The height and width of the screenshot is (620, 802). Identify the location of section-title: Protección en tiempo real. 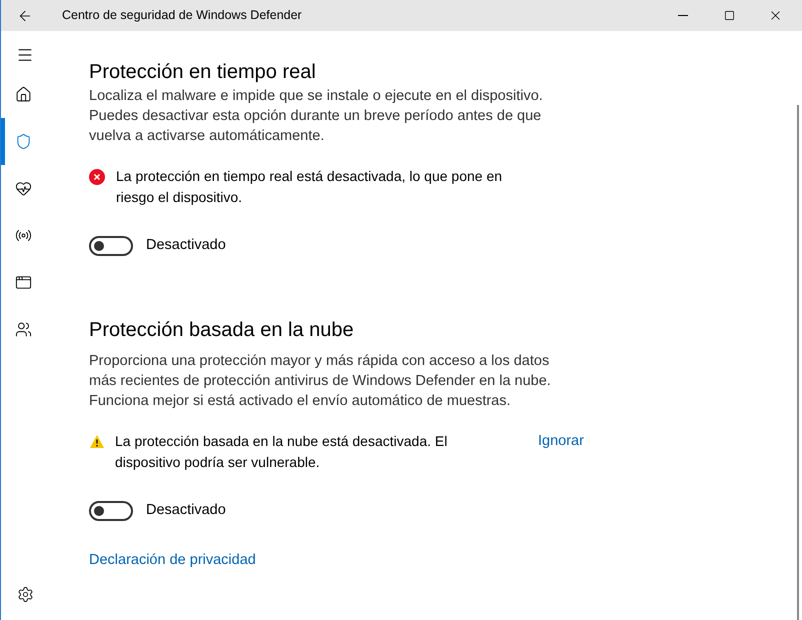
(203, 72).